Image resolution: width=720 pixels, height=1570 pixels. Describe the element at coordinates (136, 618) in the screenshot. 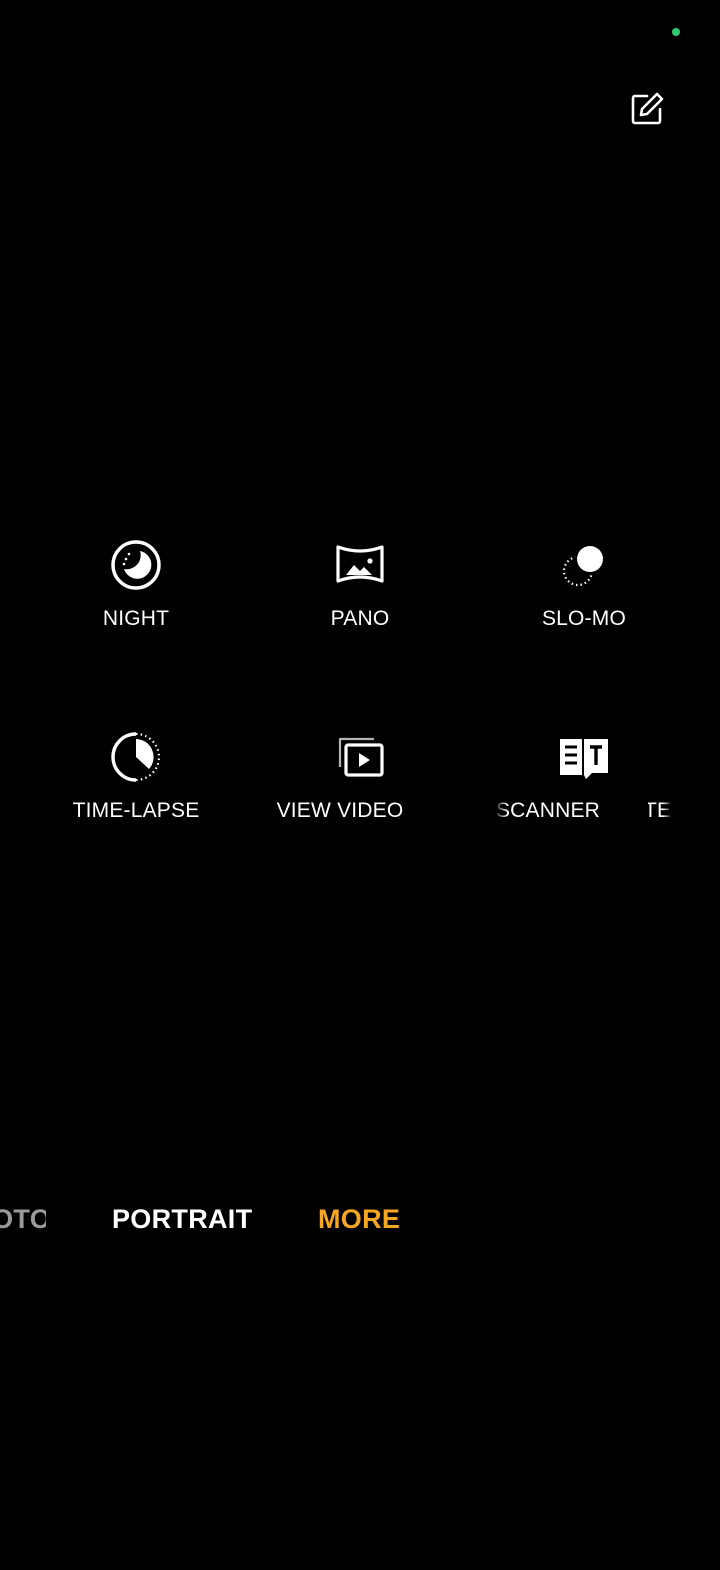

I see `mode-label: NIGHT` at that location.